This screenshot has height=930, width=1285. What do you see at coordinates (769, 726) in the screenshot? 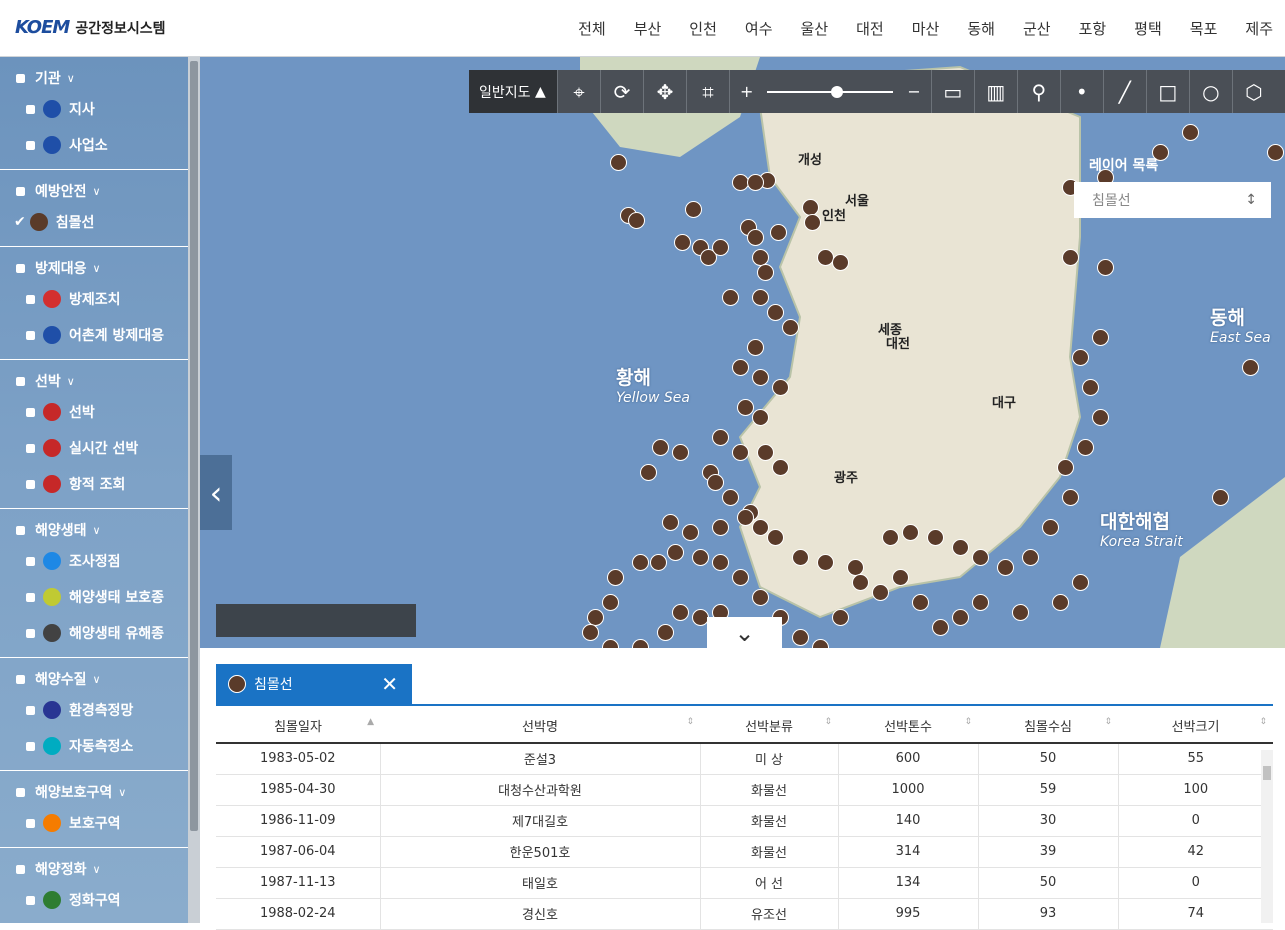
I see `column-header: 선박분류 ⇕` at bounding box center [769, 726].